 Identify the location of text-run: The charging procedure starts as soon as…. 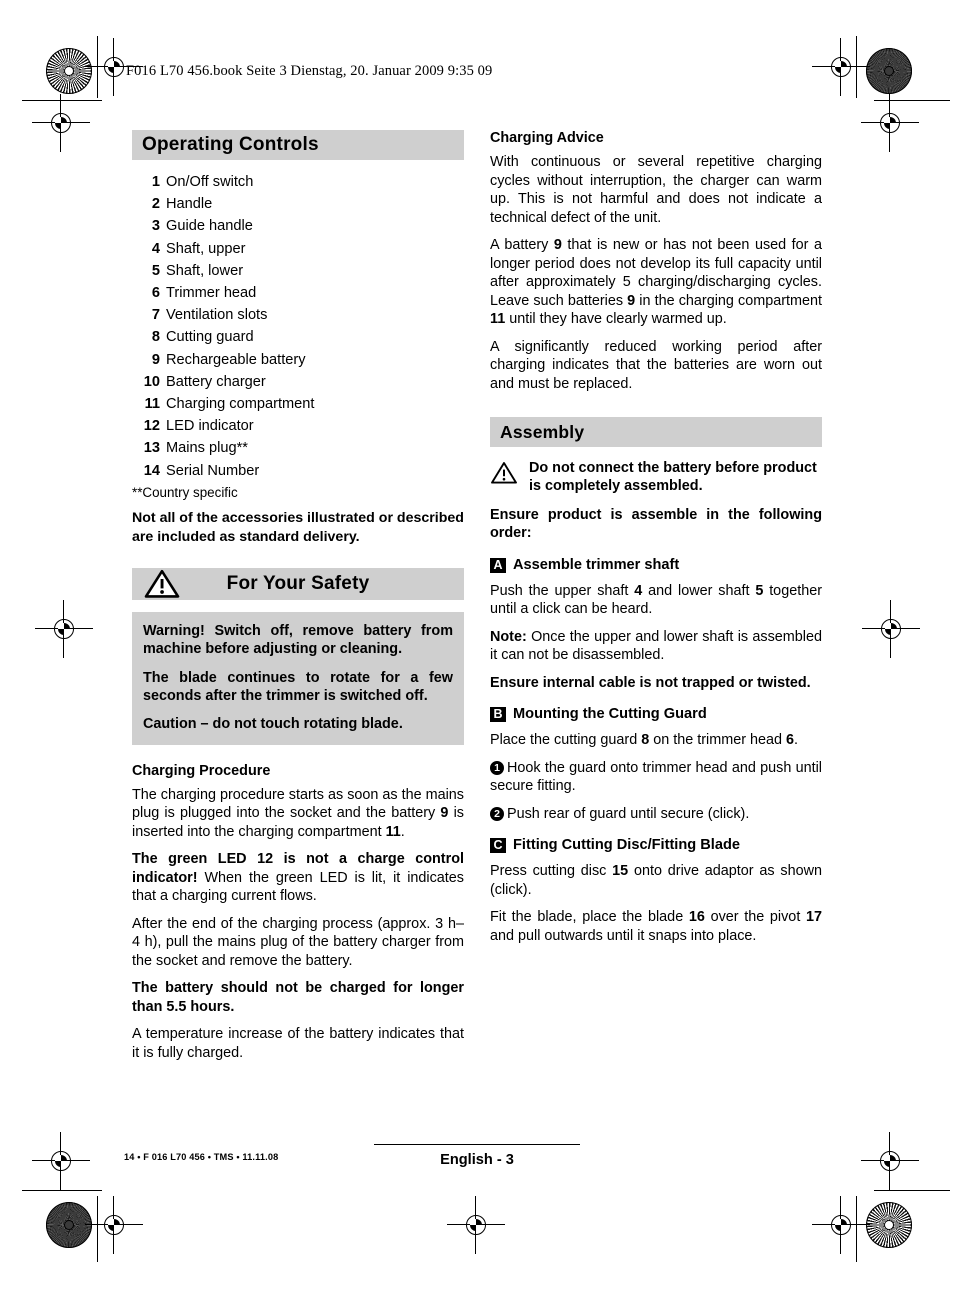
(298, 804).